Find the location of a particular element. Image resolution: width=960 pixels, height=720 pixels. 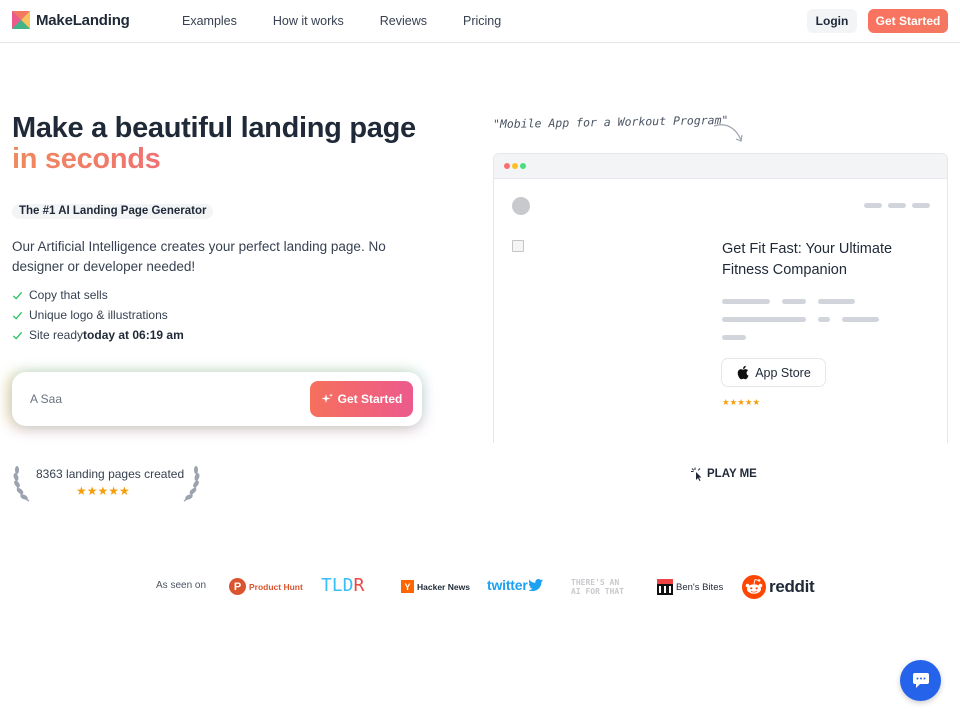

login-button: Login is located at coordinates (832, 21).